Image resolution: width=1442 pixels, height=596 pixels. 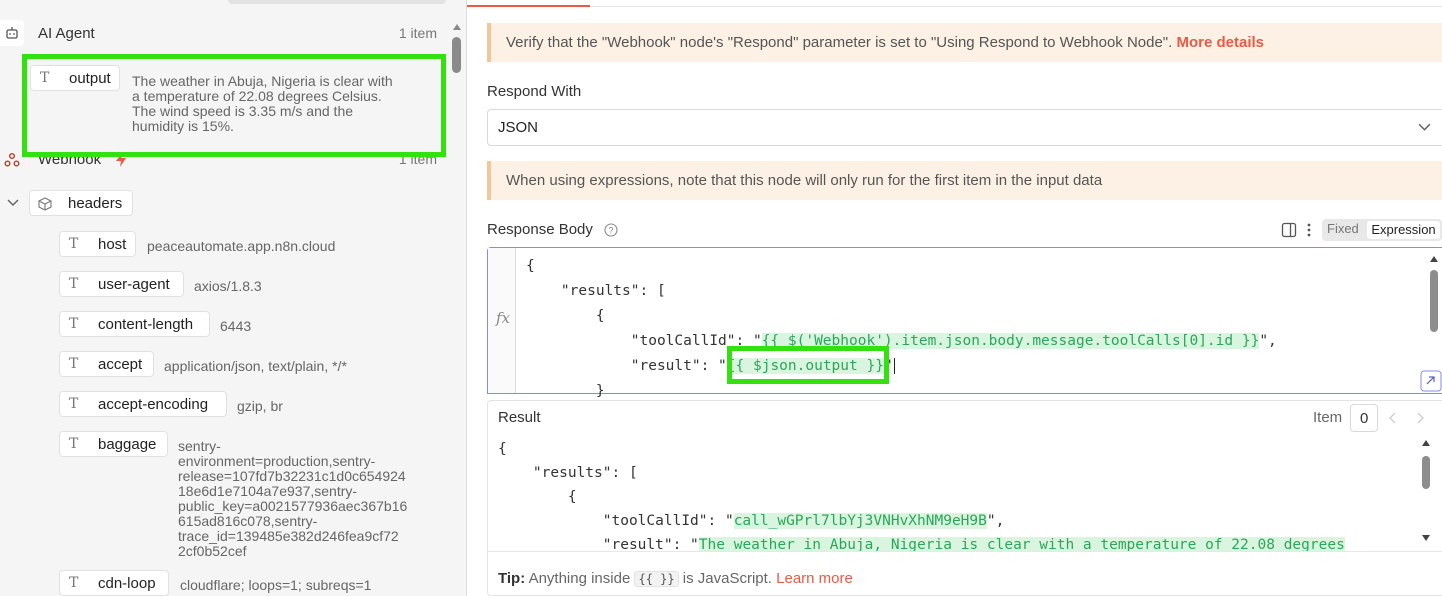 What do you see at coordinates (1393, 418) in the screenshot?
I see `chevron-left-icon` at bounding box center [1393, 418].